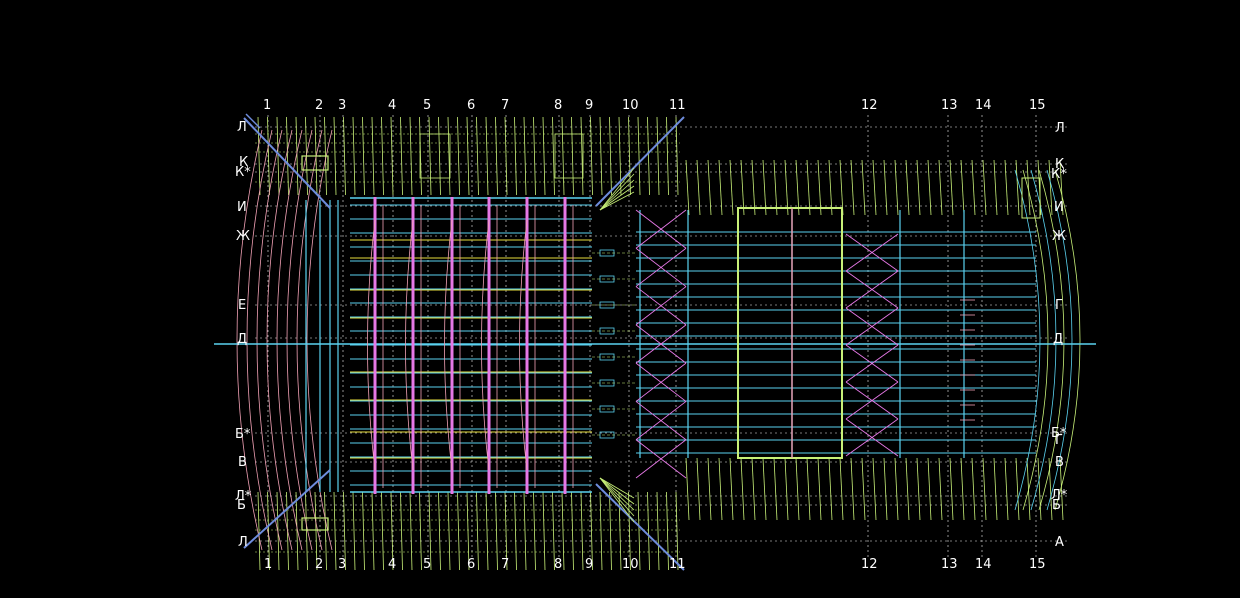 Image resolution: width=1240 pixels, height=598 pixels. Describe the element at coordinates (1059, 305) in the screenshot. I see `row-label-right-6: Г` at that location.